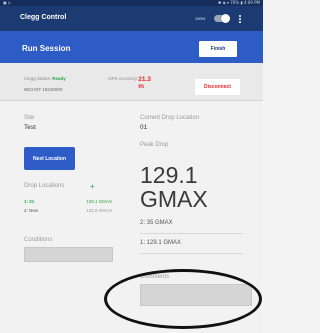 Image resolution: width=320 pixels, height=333 pixels. What do you see at coordinates (29, 201) in the screenshot?
I see `drop-location-name: 1: 01` at bounding box center [29, 201].